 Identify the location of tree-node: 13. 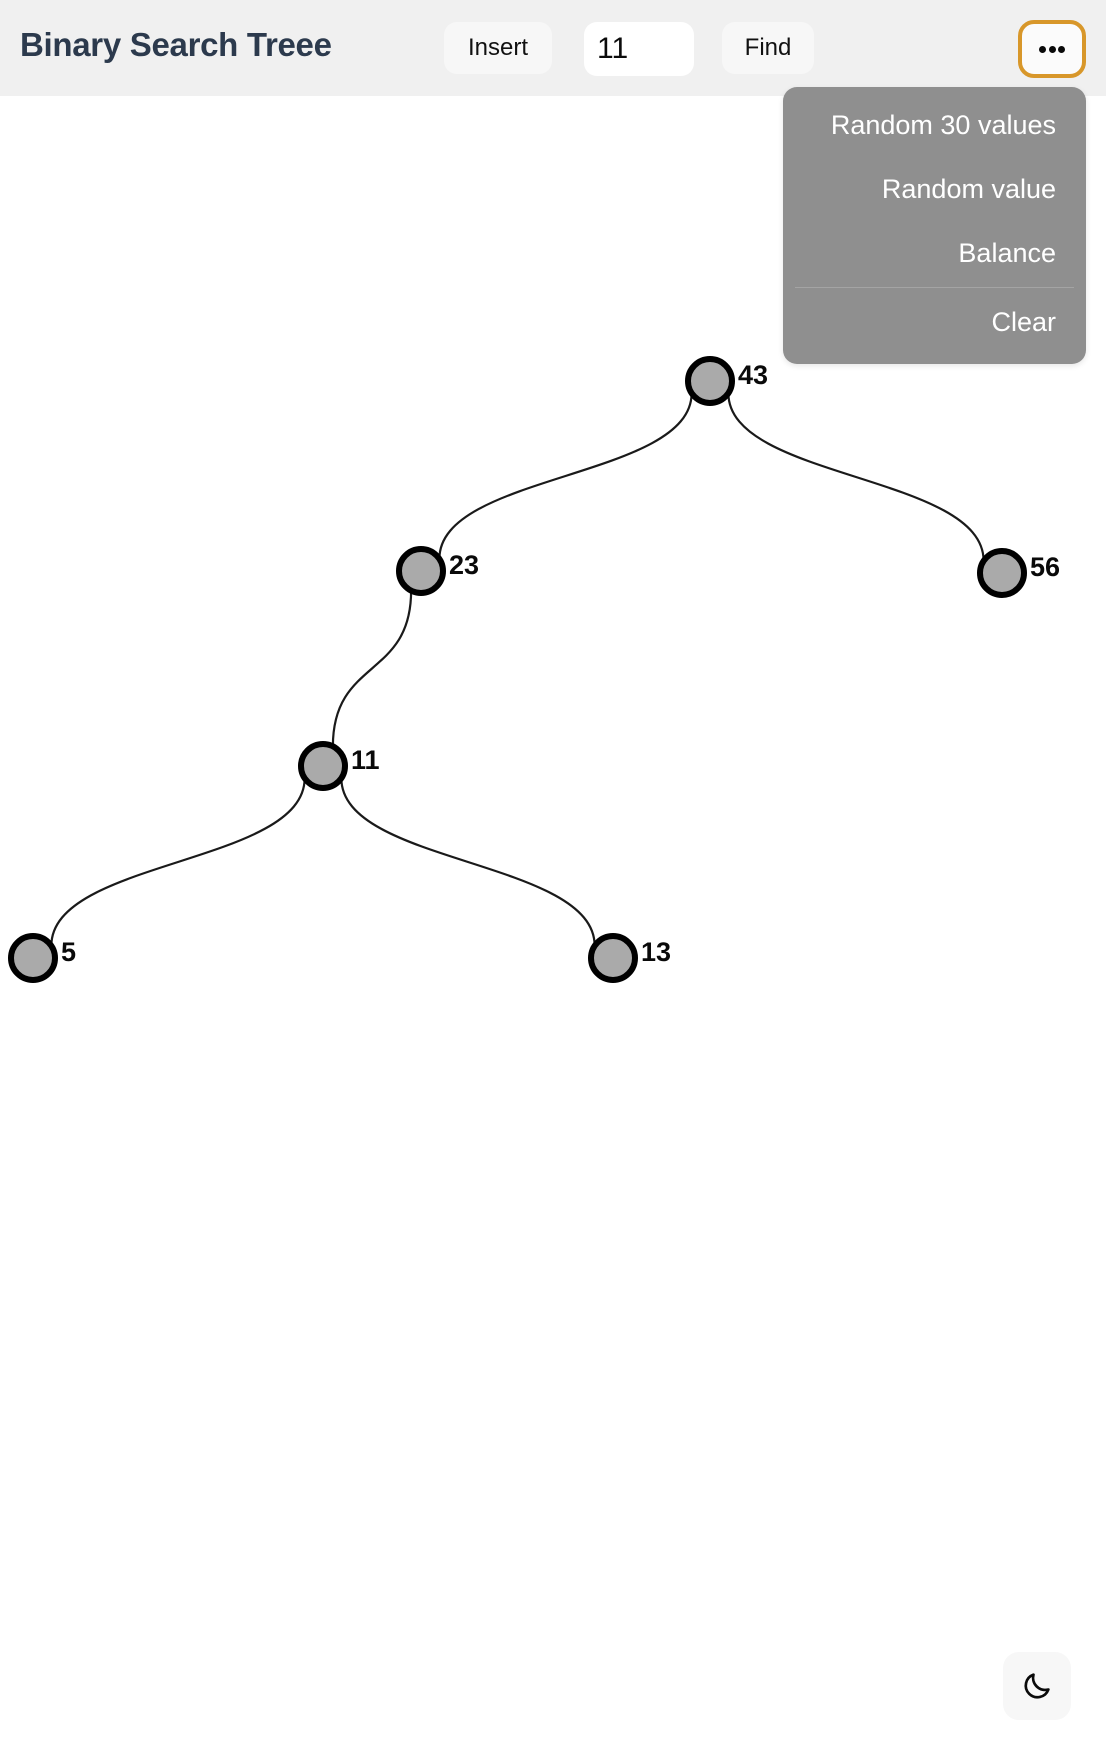
(629, 958).